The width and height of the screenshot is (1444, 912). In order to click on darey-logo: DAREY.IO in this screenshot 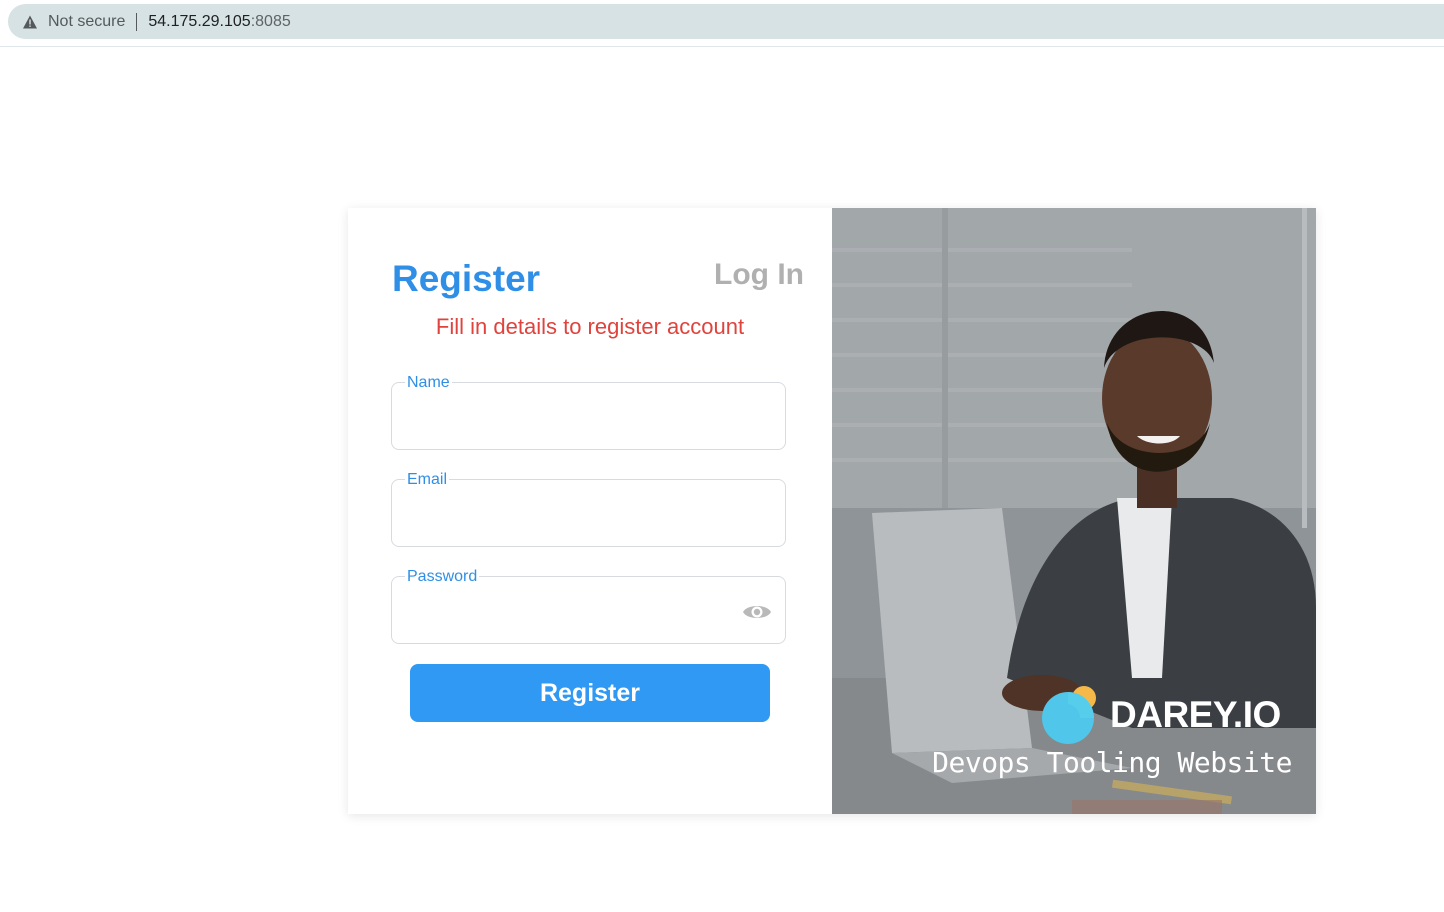, I will do `click(1160, 715)`.